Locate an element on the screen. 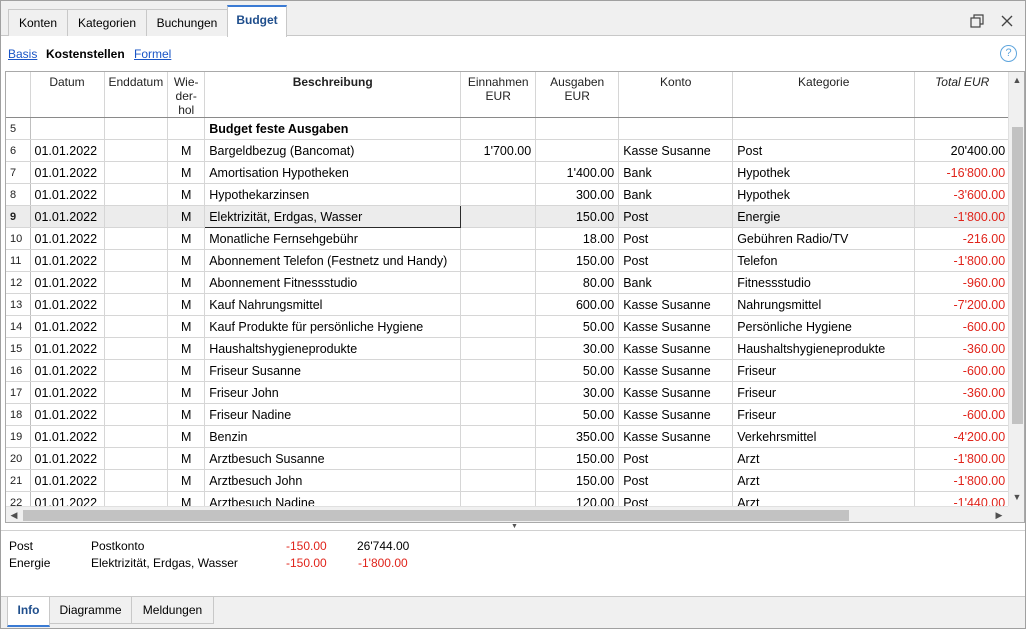 The image size is (1026, 629). tab-konten: Konten is located at coordinates (38, 22).